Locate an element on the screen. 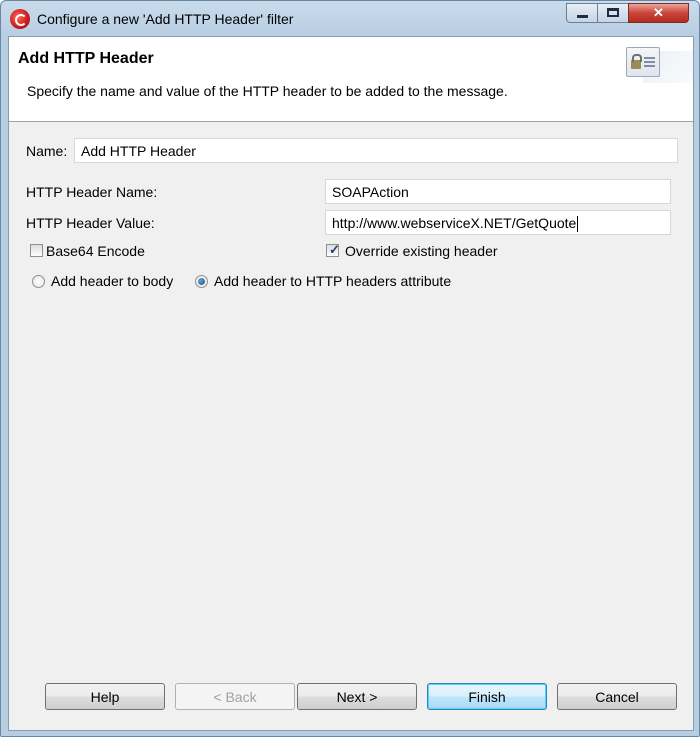 Image resolution: width=700 pixels, height=737 pixels. security-document-icon is located at coordinates (643, 62).